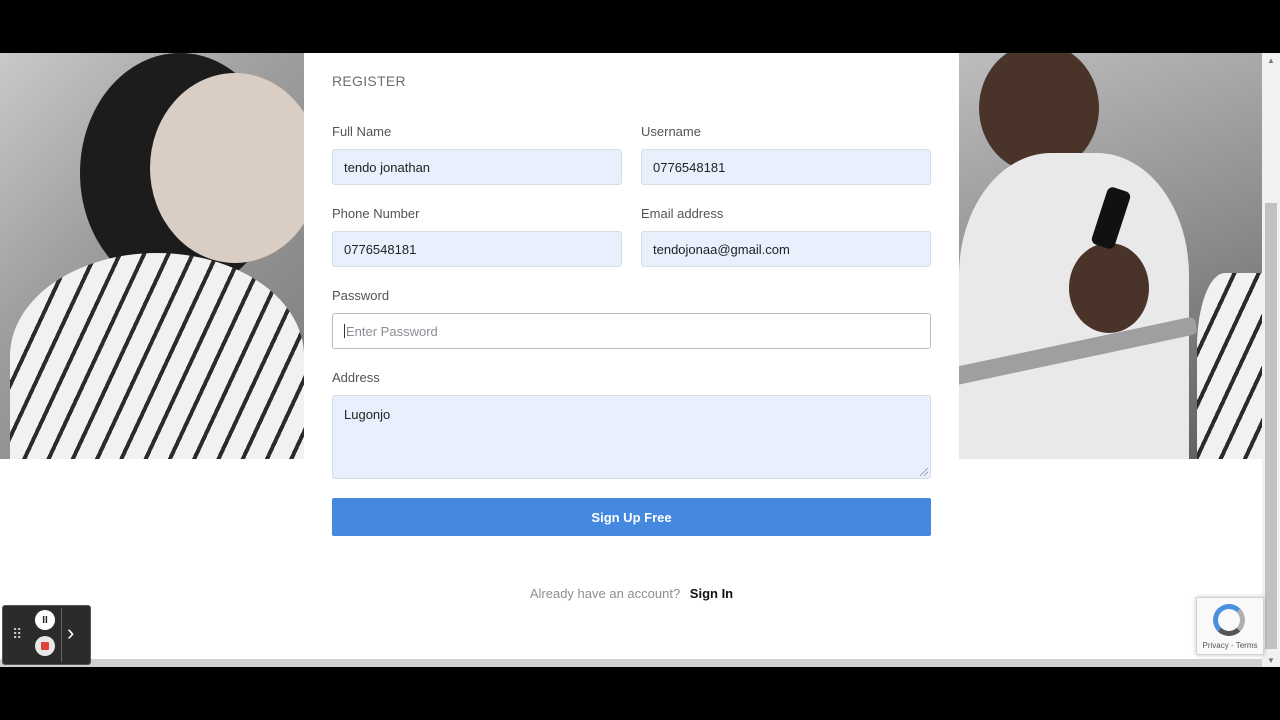  What do you see at coordinates (369, 81) in the screenshot?
I see `form-title: REGISTER` at bounding box center [369, 81].